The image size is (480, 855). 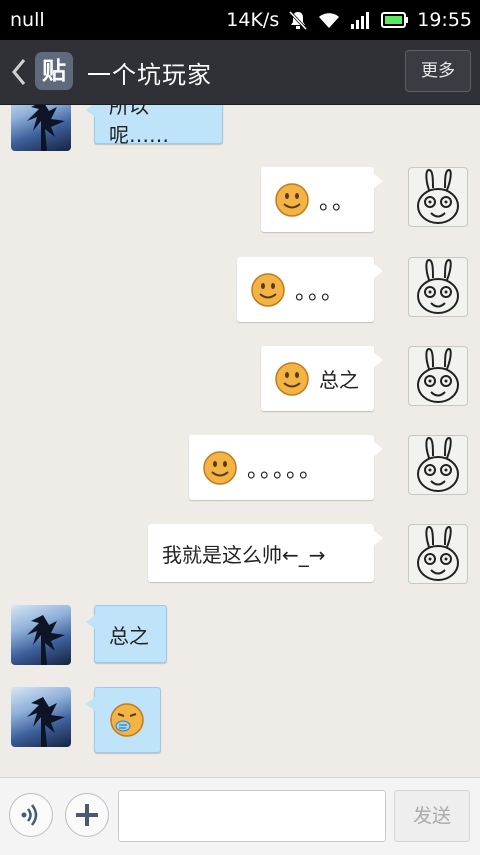 I want to click on plus-icon, so click(x=87, y=815).